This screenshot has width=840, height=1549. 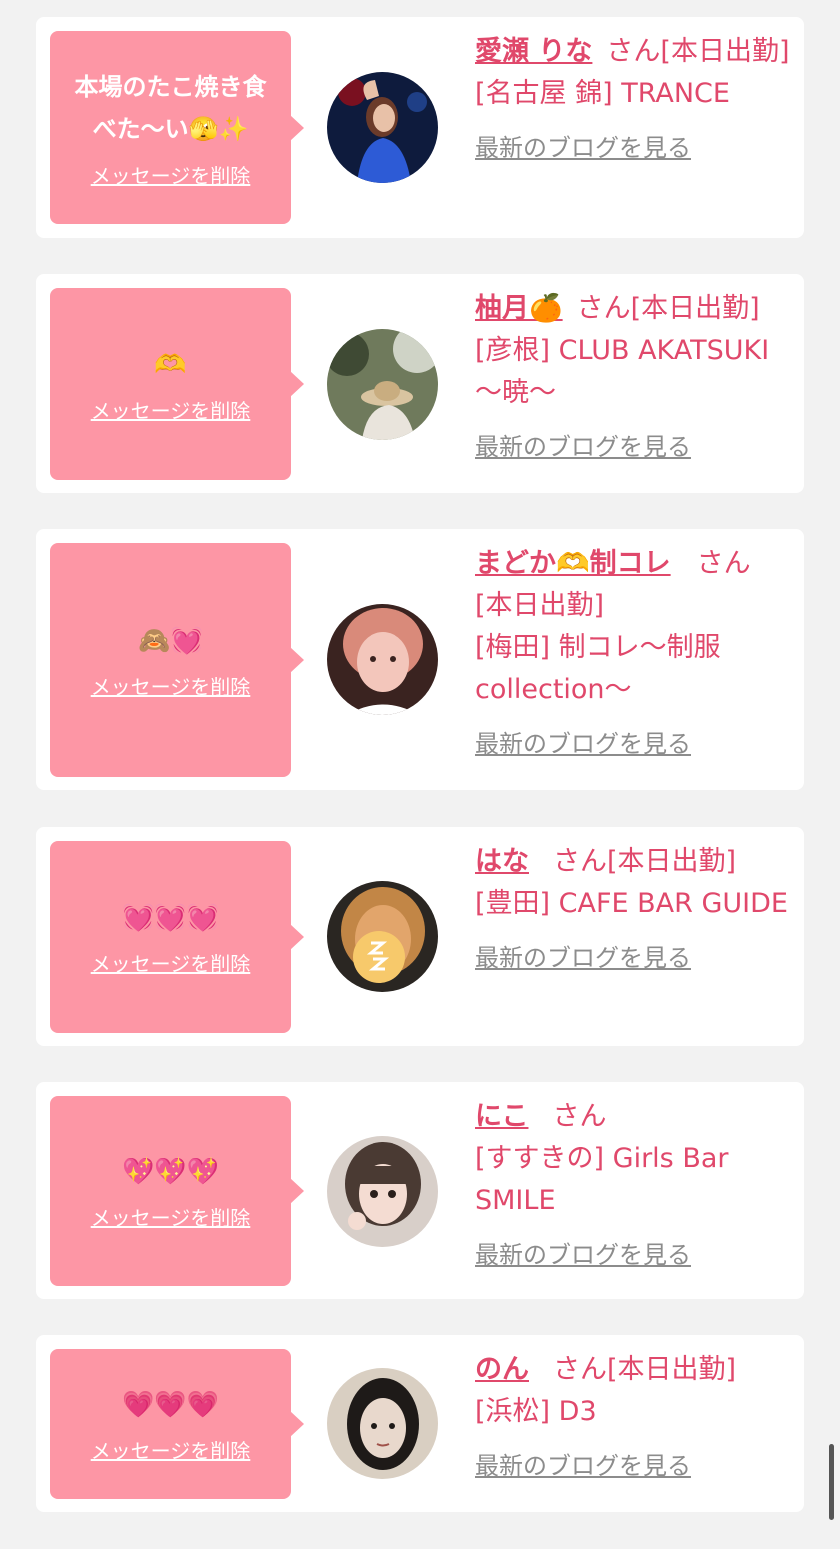 What do you see at coordinates (635, 1418) in the screenshot?
I see `cast-info: のん さん[本日出勤] [浜松] D3 最新のブログを見る` at bounding box center [635, 1418].